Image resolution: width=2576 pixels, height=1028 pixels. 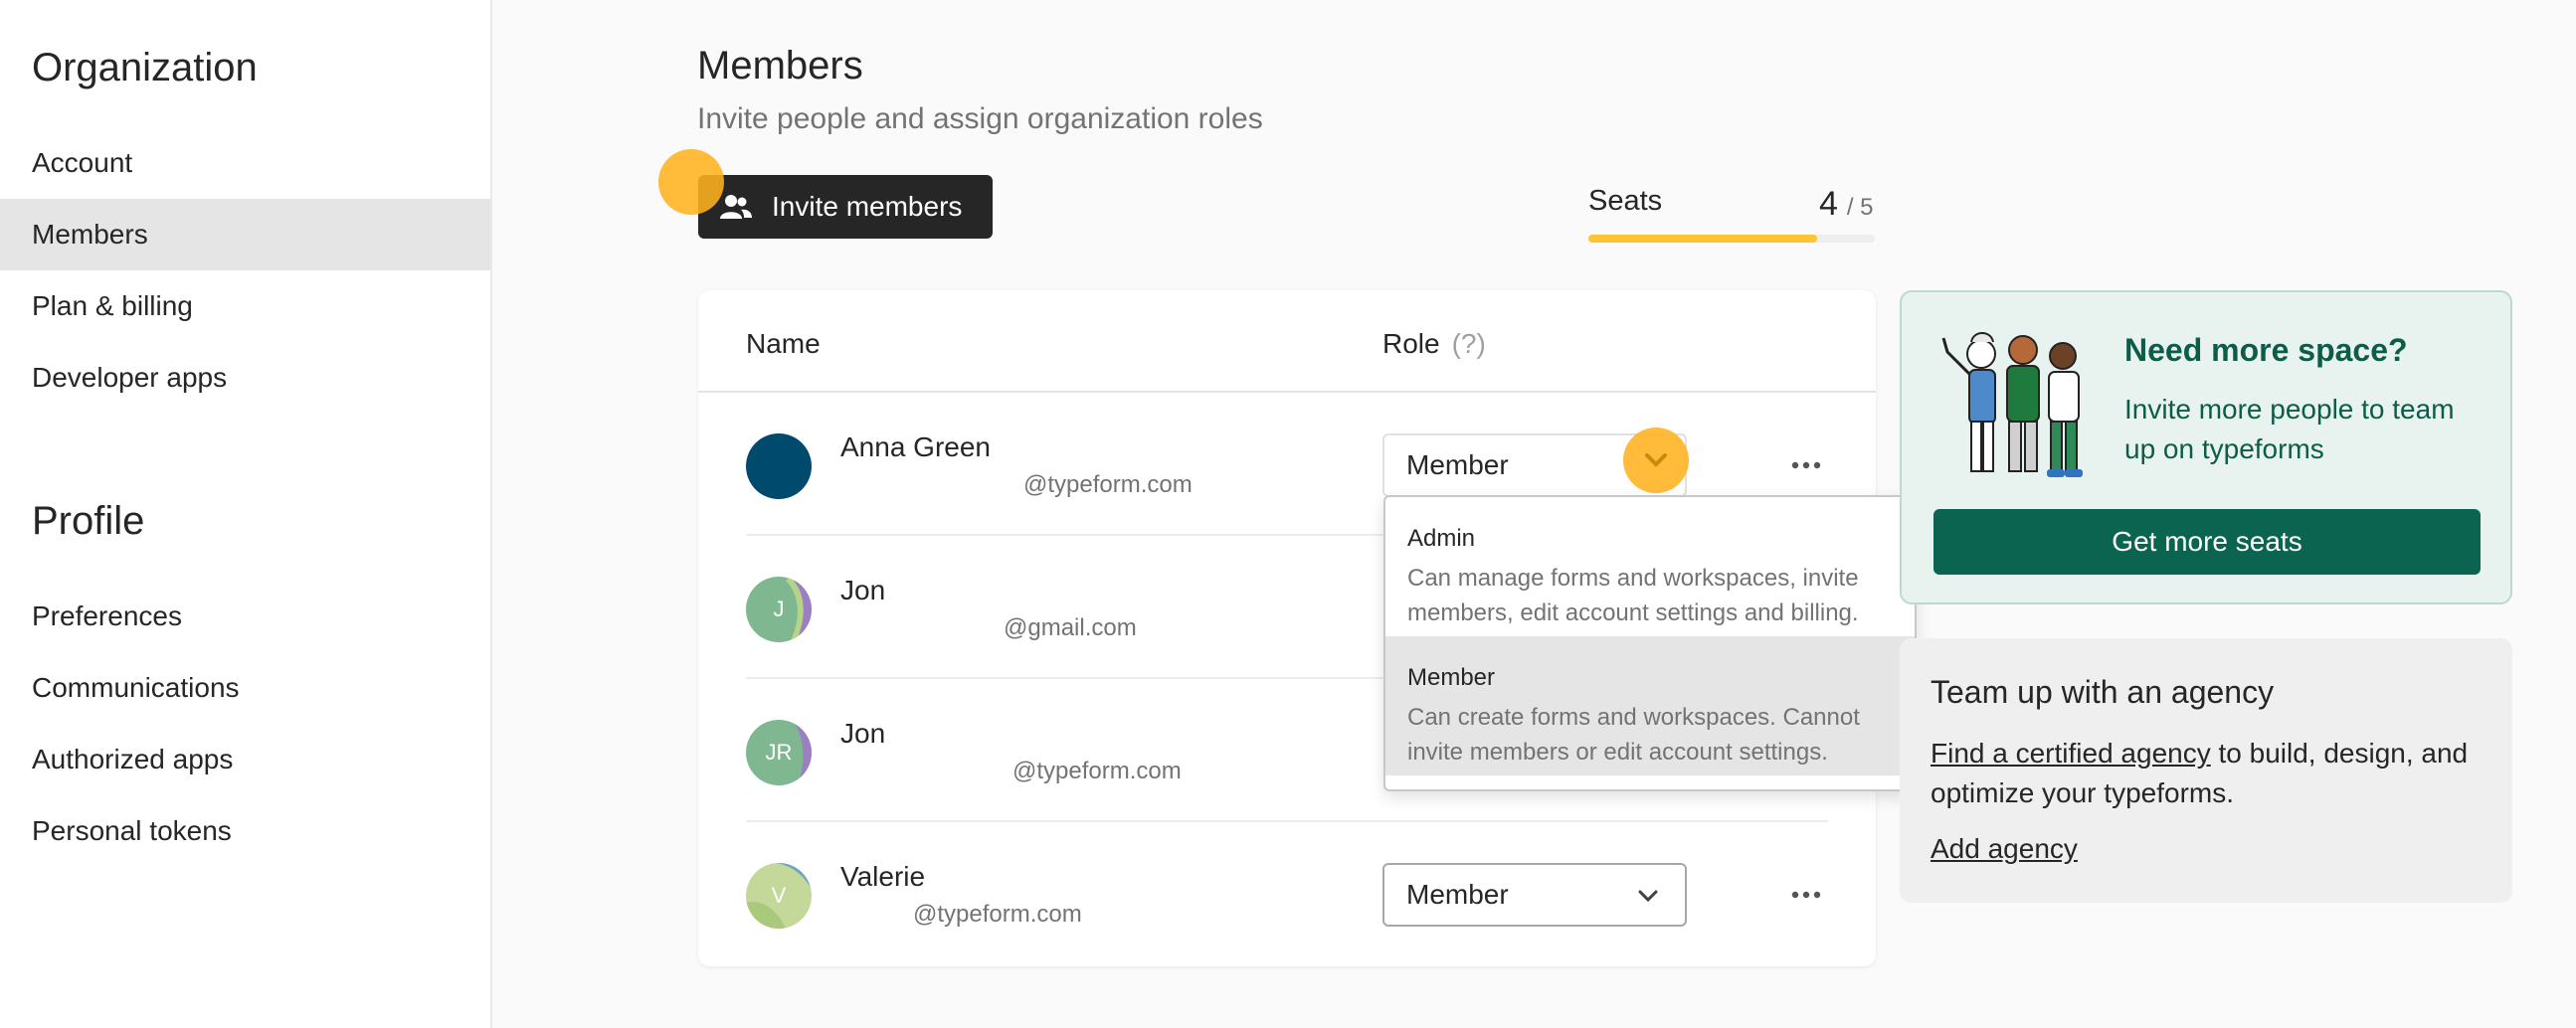 I want to click on sidebar-item-preferences: Preferences, so click(x=245, y=616).